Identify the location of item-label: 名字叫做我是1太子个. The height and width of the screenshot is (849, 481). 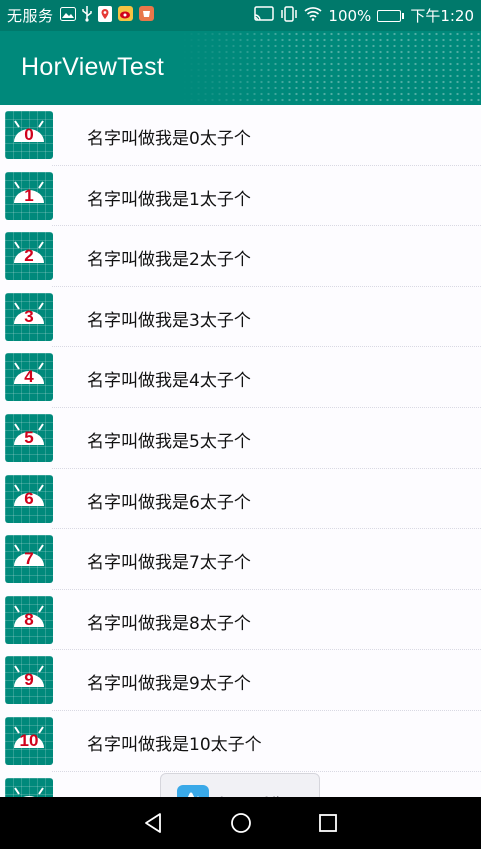
(169, 199).